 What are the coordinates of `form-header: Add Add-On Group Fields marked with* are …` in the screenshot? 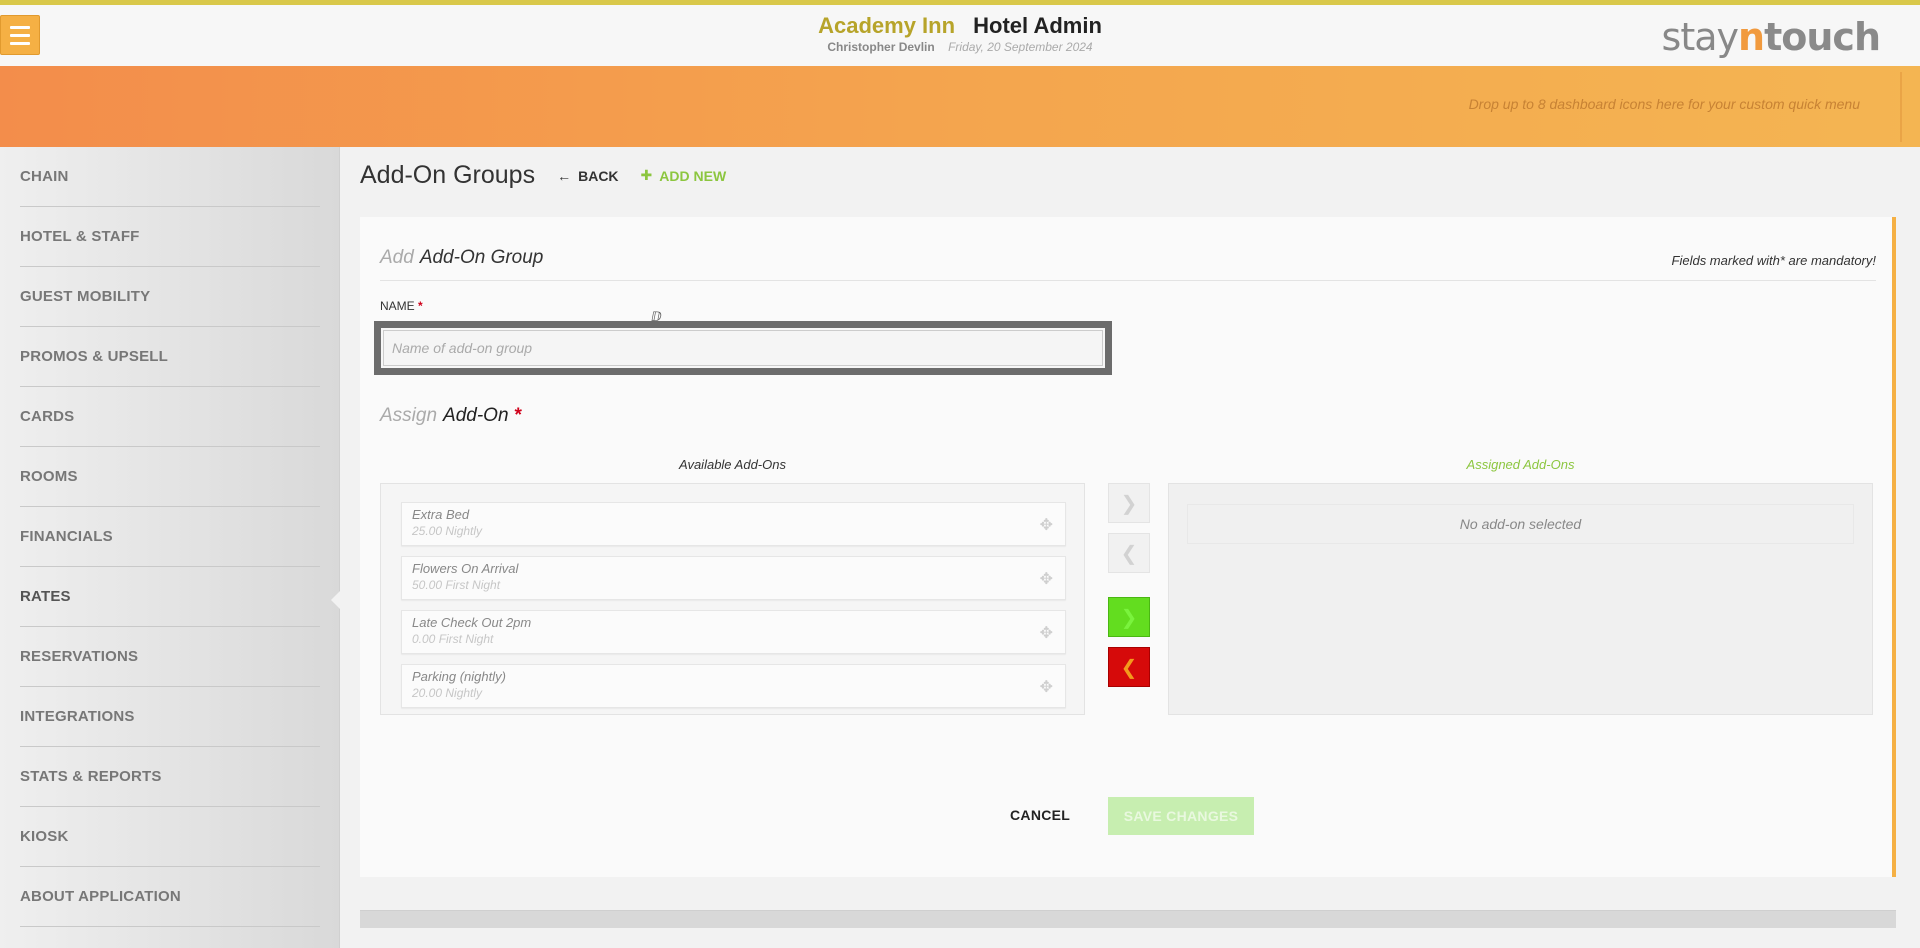 It's located at (1128, 264).